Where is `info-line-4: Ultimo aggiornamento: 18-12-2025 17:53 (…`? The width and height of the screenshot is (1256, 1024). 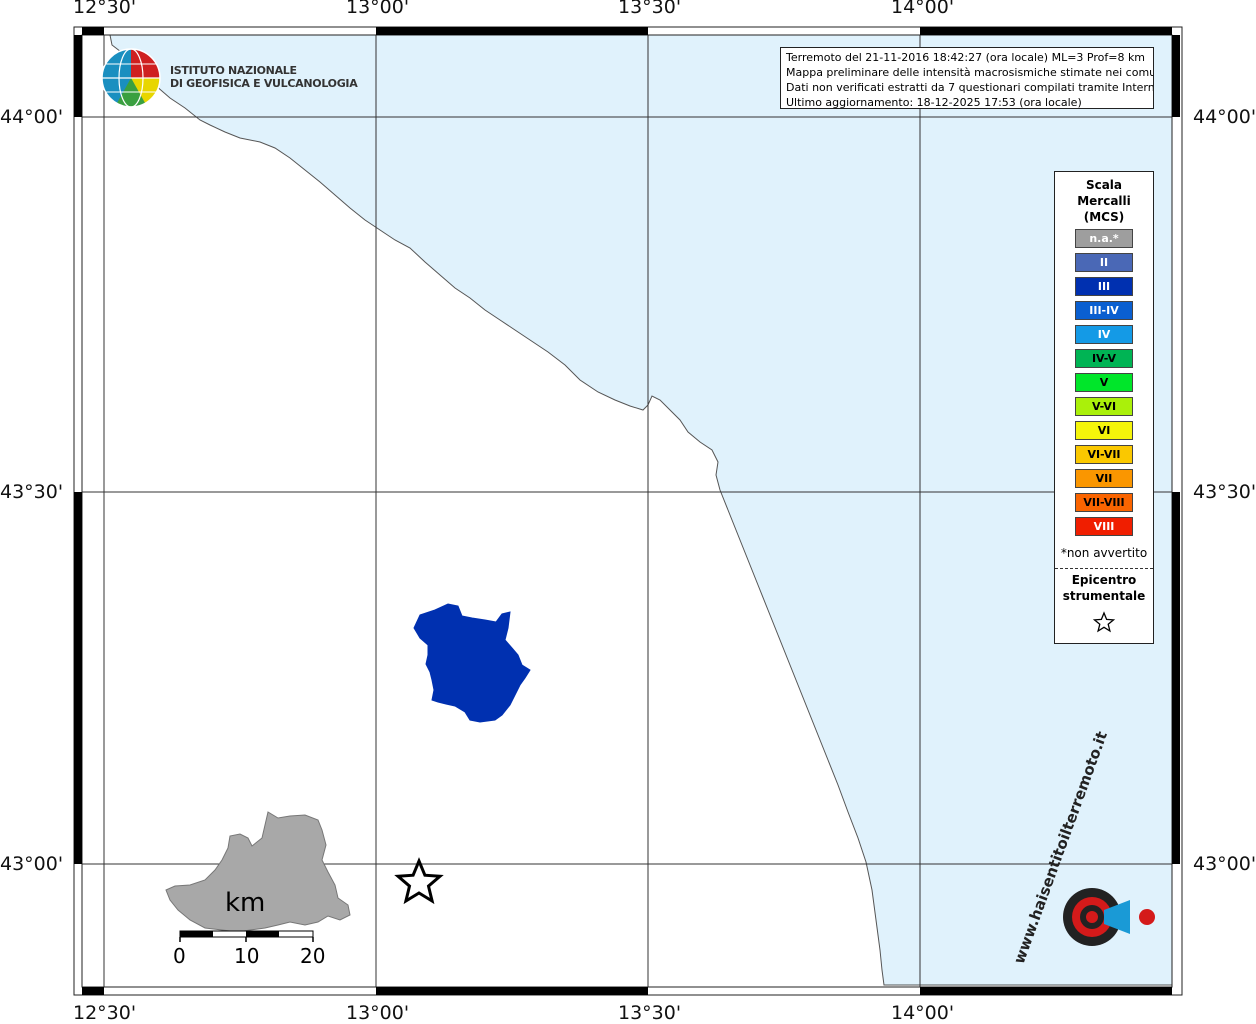 info-line-4: Ultimo aggiornamento: 18-12-2025 17:53 (… is located at coordinates (934, 102).